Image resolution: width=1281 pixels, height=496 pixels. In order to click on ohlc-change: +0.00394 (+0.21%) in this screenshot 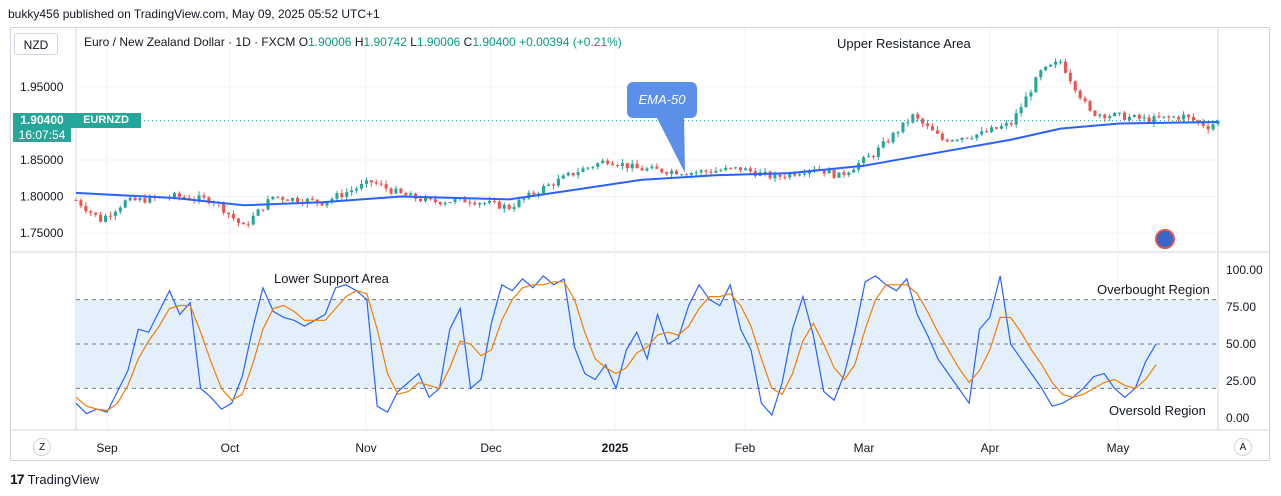, I will do `click(570, 42)`.